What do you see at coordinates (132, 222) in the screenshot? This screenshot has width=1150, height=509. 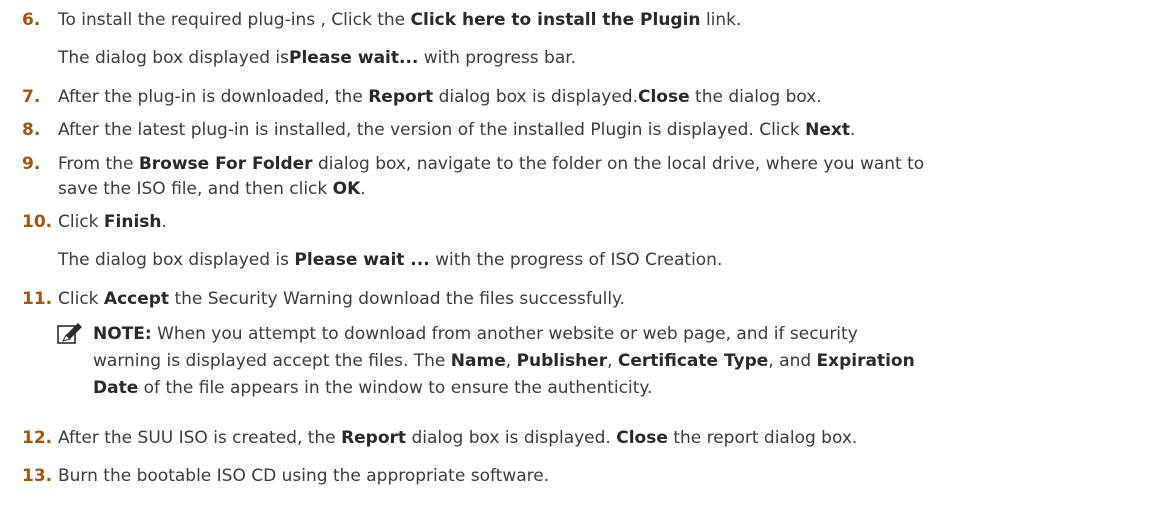 I see `bold-term: Finish` at bounding box center [132, 222].